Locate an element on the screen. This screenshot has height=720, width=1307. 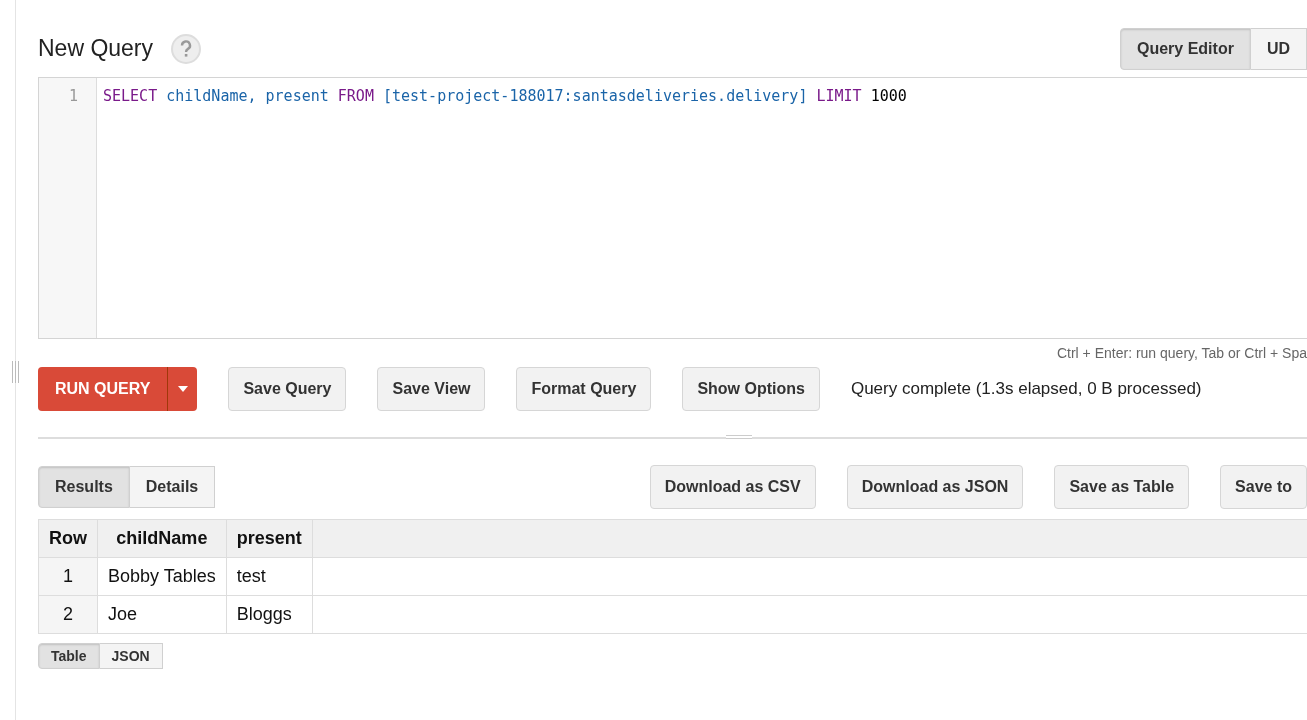
action-button: Save Query is located at coordinates (287, 389).